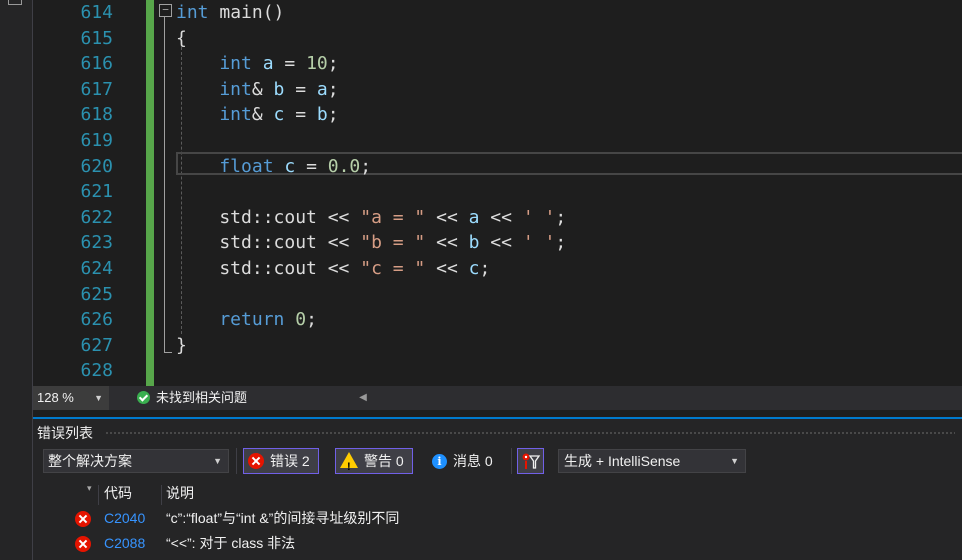 The height and width of the screenshot is (560, 962). Describe the element at coordinates (344, 166) in the screenshot. I see `code-token: 0.0` at that location.